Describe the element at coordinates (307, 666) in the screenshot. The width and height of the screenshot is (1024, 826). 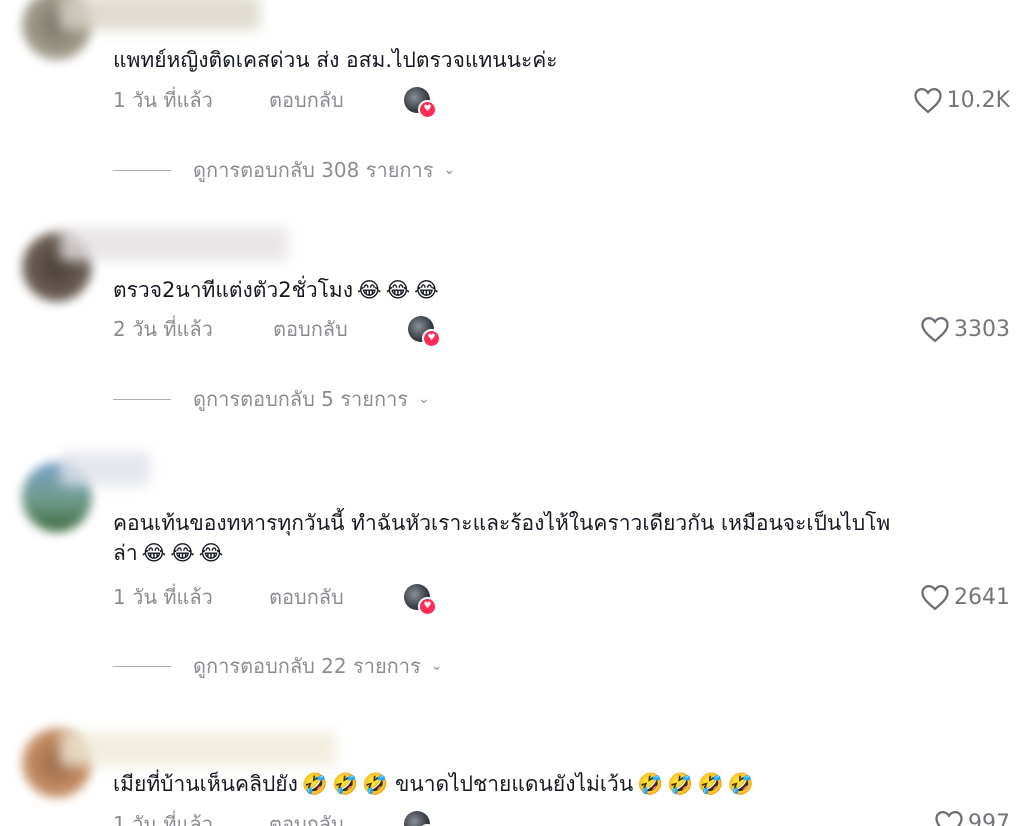
I see `view-replies-label: ดูการตอบกลับ 22 รายการ` at that location.